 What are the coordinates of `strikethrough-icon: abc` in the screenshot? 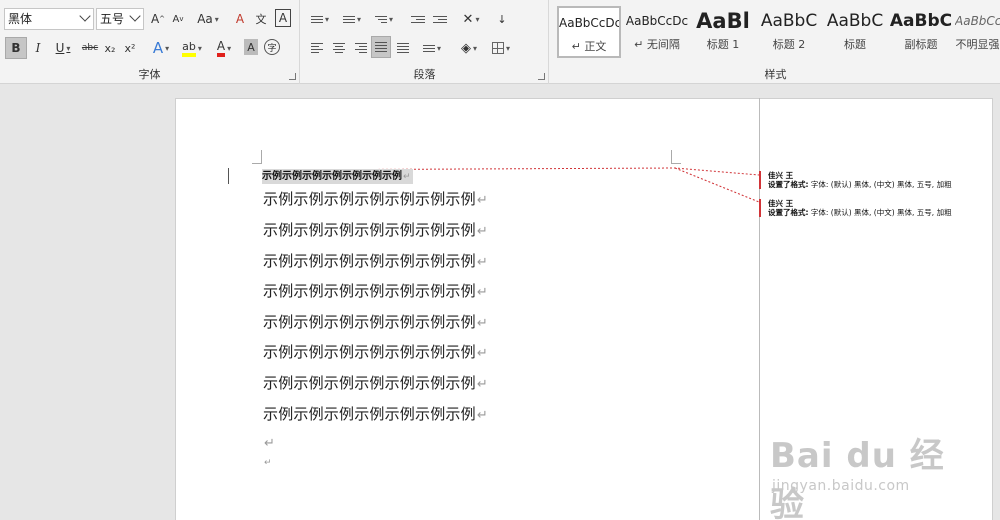 It's located at (90, 48).